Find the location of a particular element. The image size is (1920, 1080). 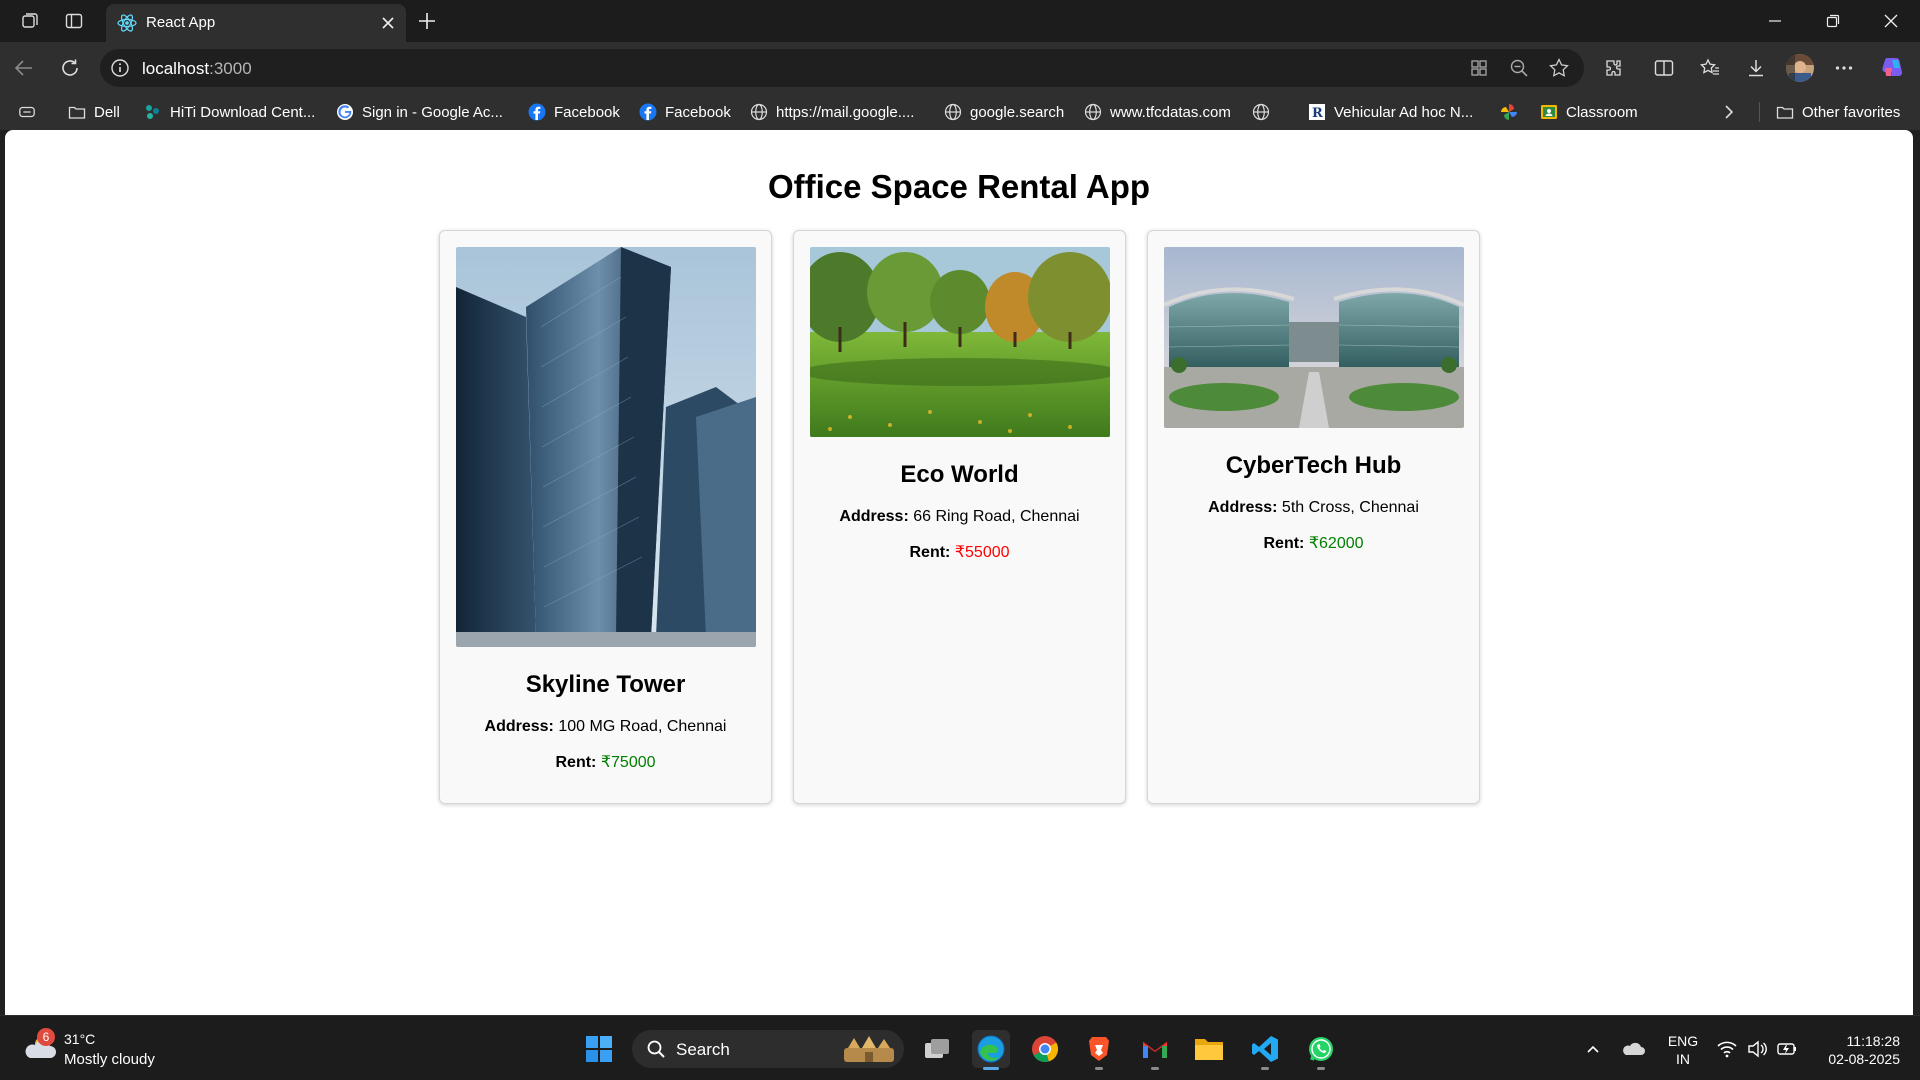

battery-icon is located at coordinates (1787, 1049).